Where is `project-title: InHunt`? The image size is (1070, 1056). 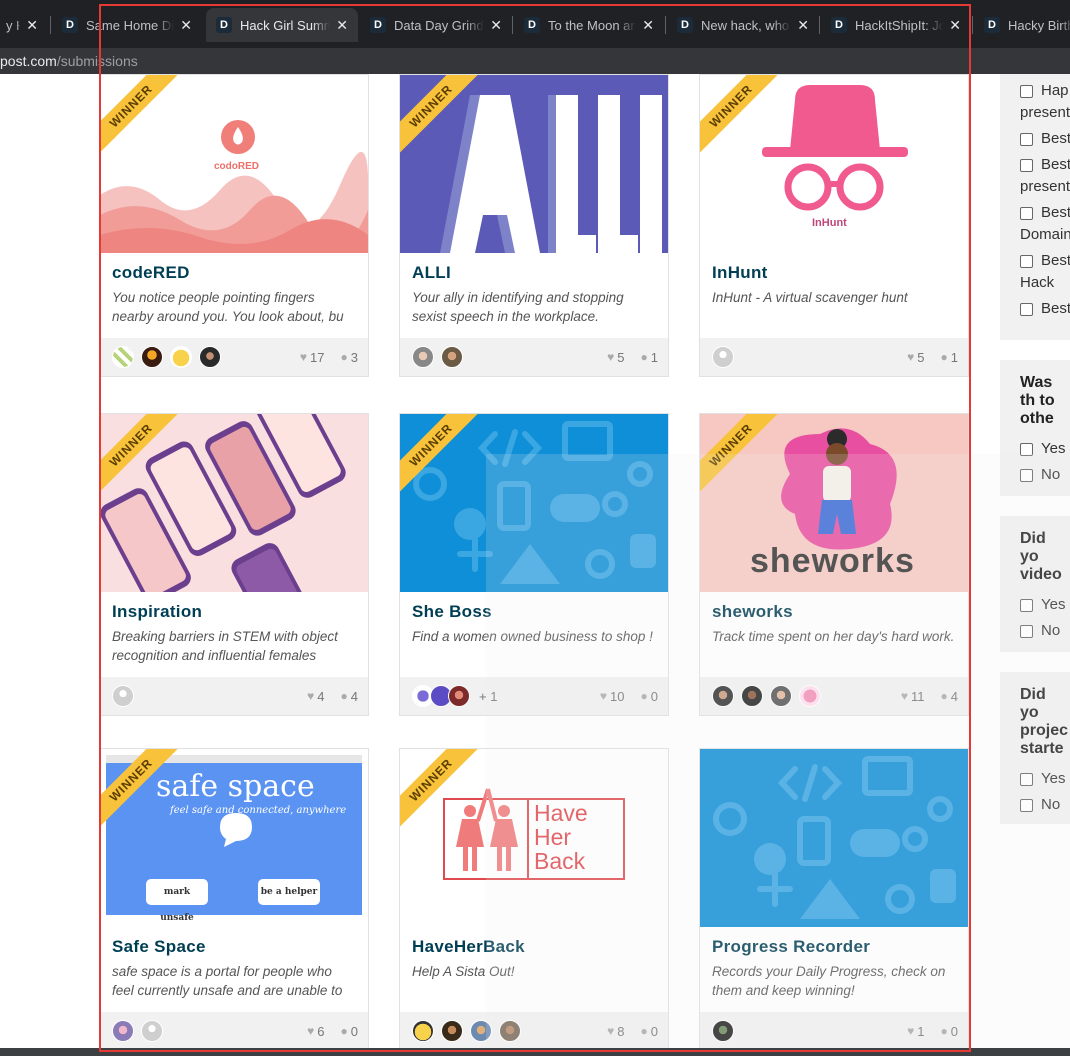
project-title: InHunt is located at coordinates (834, 273).